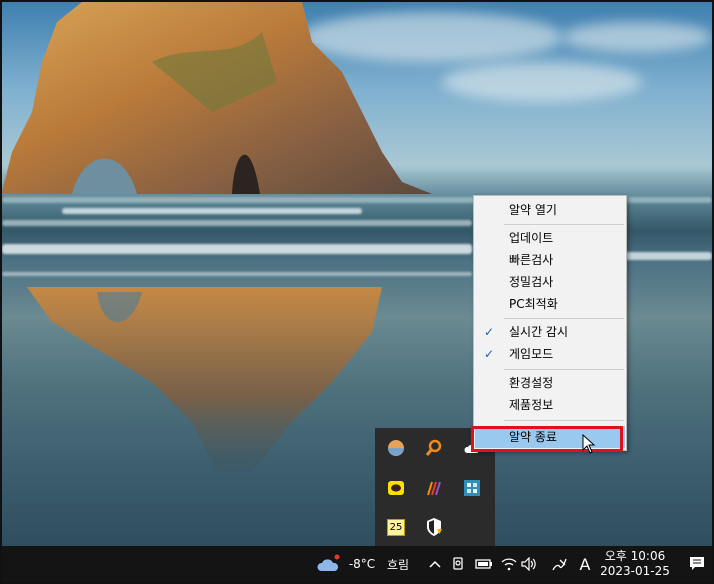 This screenshot has height=584, width=714. What do you see at coordinates (362, 564) in the screenshot?
I see `weather-temperature: -8°C` at bounding box center [362, 564].